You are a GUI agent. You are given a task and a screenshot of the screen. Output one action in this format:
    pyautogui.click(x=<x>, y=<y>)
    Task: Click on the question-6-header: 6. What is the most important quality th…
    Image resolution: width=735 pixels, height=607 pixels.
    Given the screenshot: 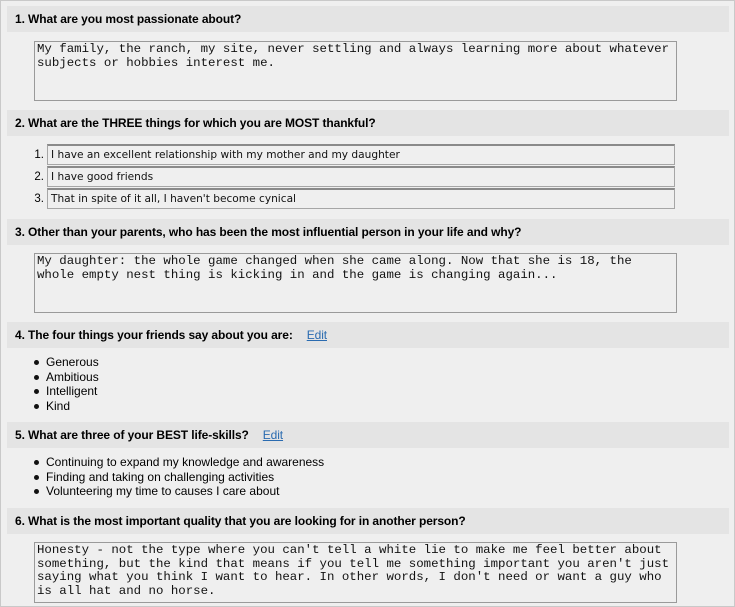 What is the action you would take?
    pyautogui.click(x=368, y=521)
    